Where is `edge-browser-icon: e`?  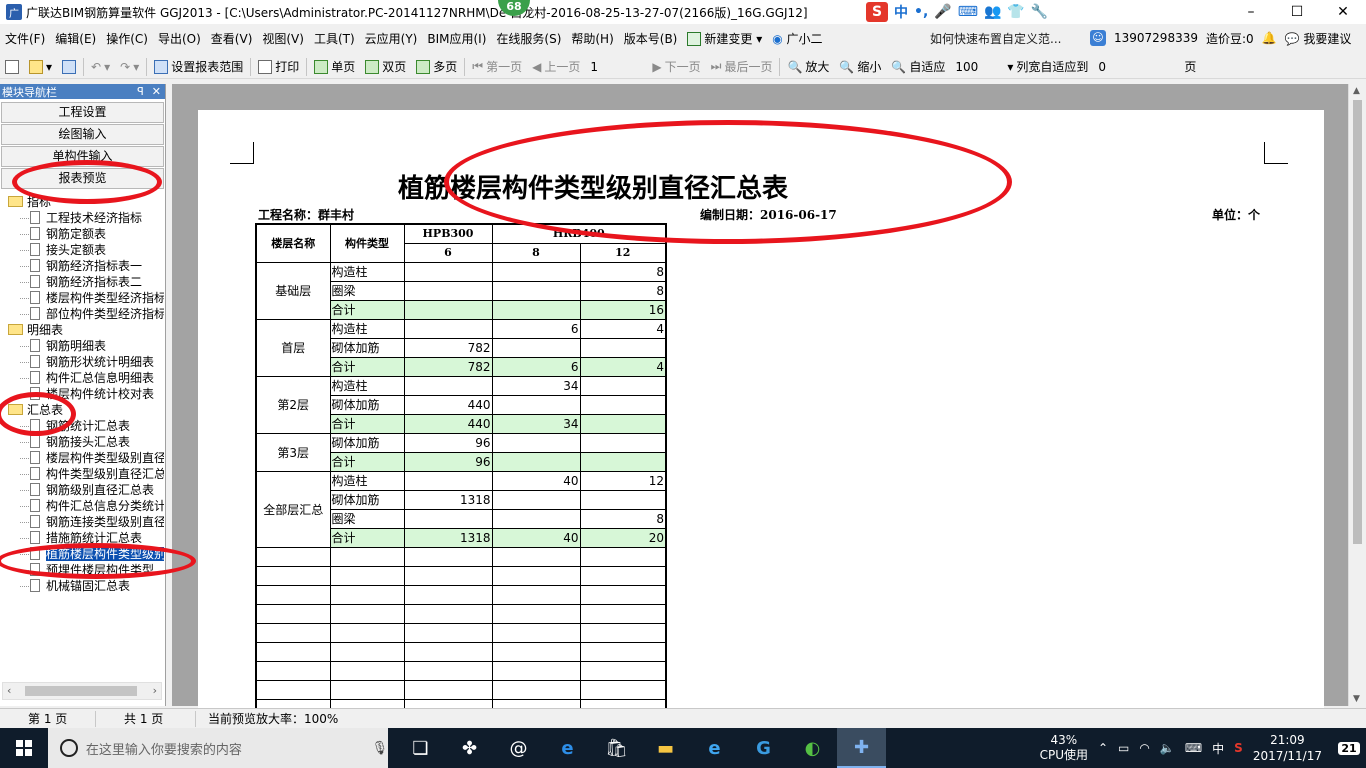 edge-browser-icon: e is located at coordinates (567, 748).